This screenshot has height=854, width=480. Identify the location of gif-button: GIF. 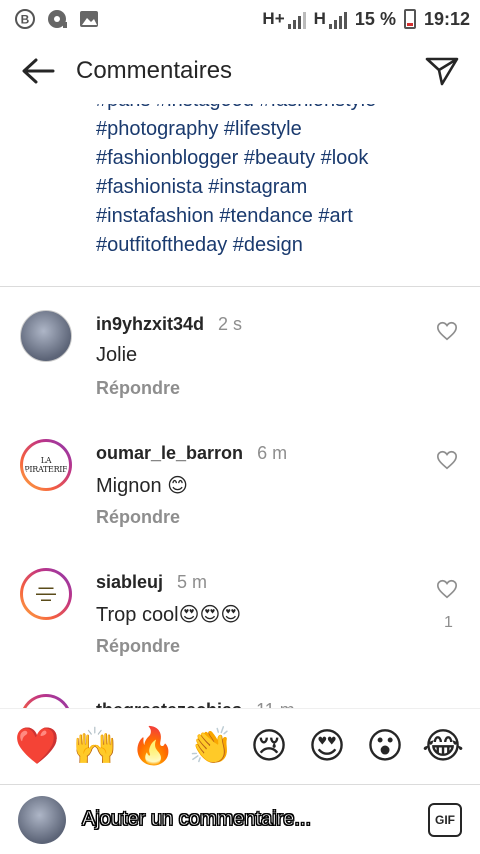
(445, 819).